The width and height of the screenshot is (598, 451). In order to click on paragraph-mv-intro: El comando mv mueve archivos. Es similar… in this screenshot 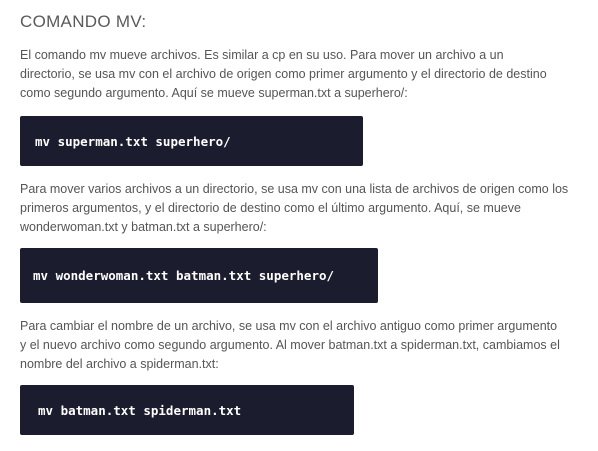, I will do `click(283, 74)`.